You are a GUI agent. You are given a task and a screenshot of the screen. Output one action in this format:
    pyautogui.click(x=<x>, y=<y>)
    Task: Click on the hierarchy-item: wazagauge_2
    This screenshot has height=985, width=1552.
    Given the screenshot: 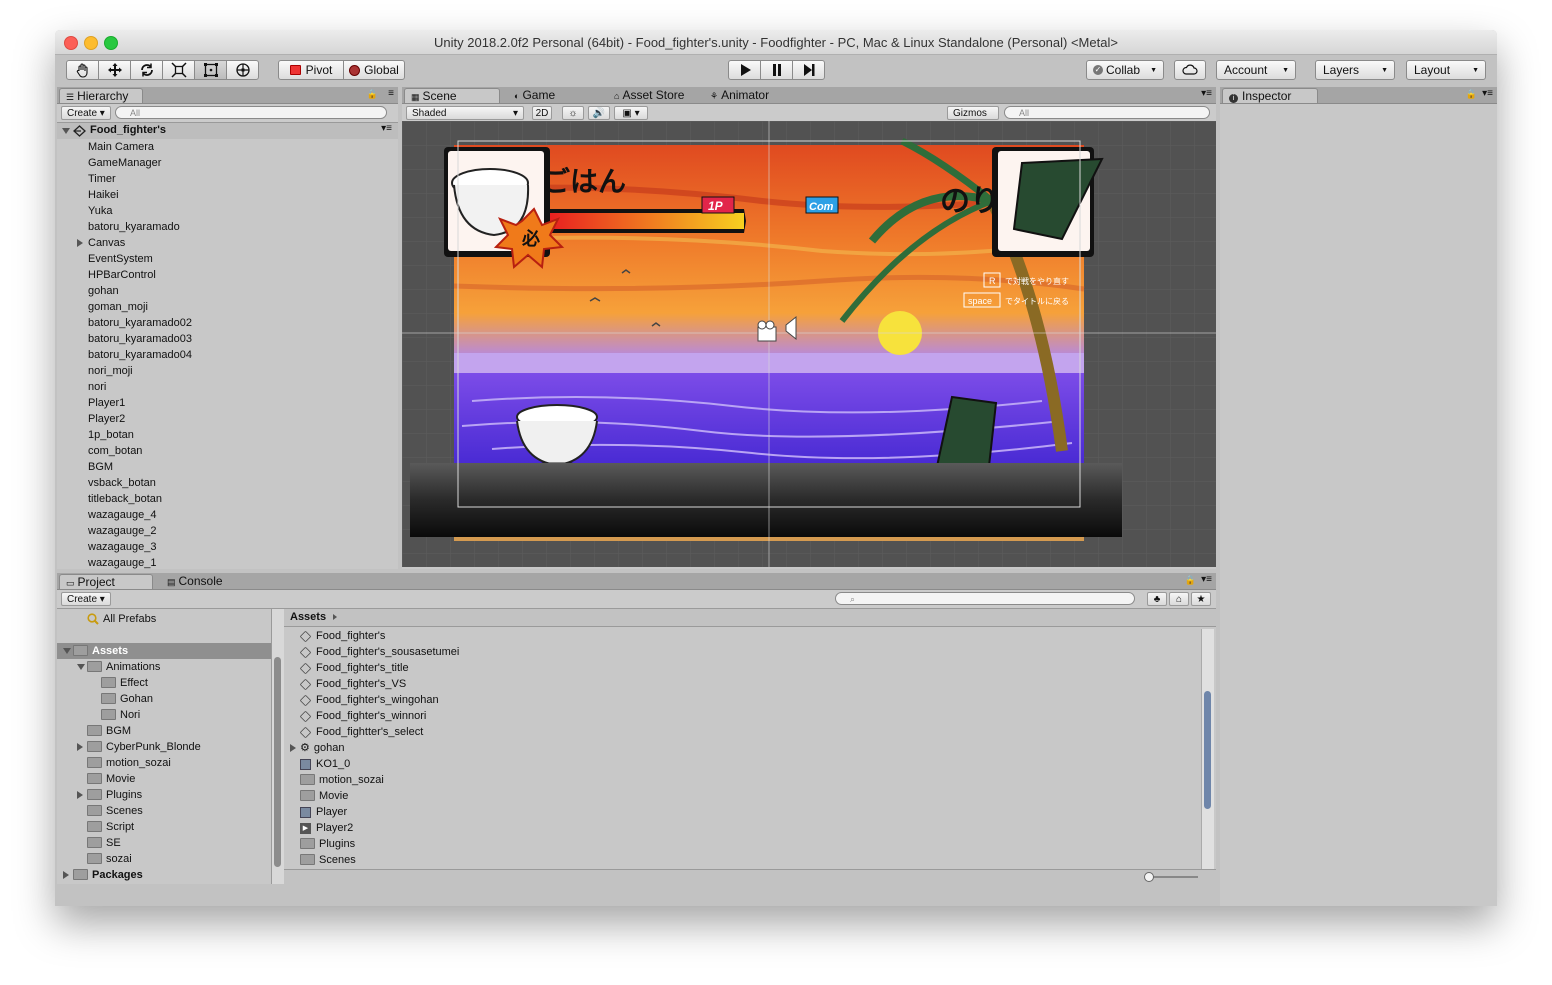 What is the action you would take?
    pyautogui.click(x=122, y=531)
    